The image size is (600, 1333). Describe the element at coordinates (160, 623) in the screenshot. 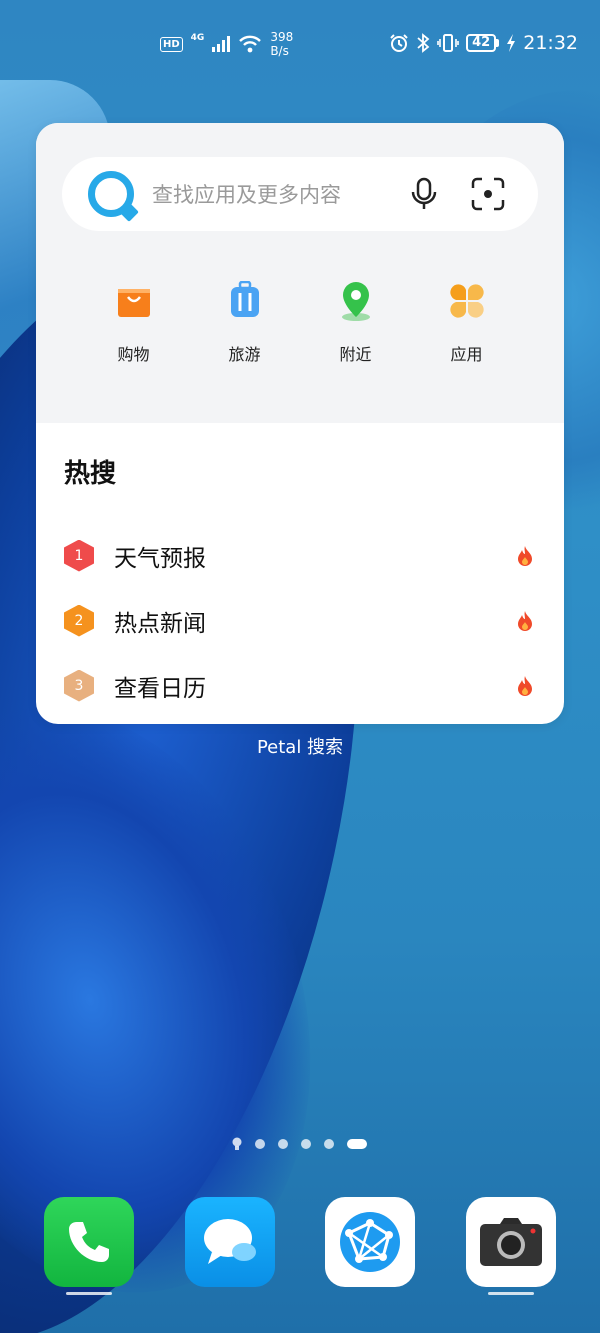

I see `hot-search-text: 热点新闻` at that location.